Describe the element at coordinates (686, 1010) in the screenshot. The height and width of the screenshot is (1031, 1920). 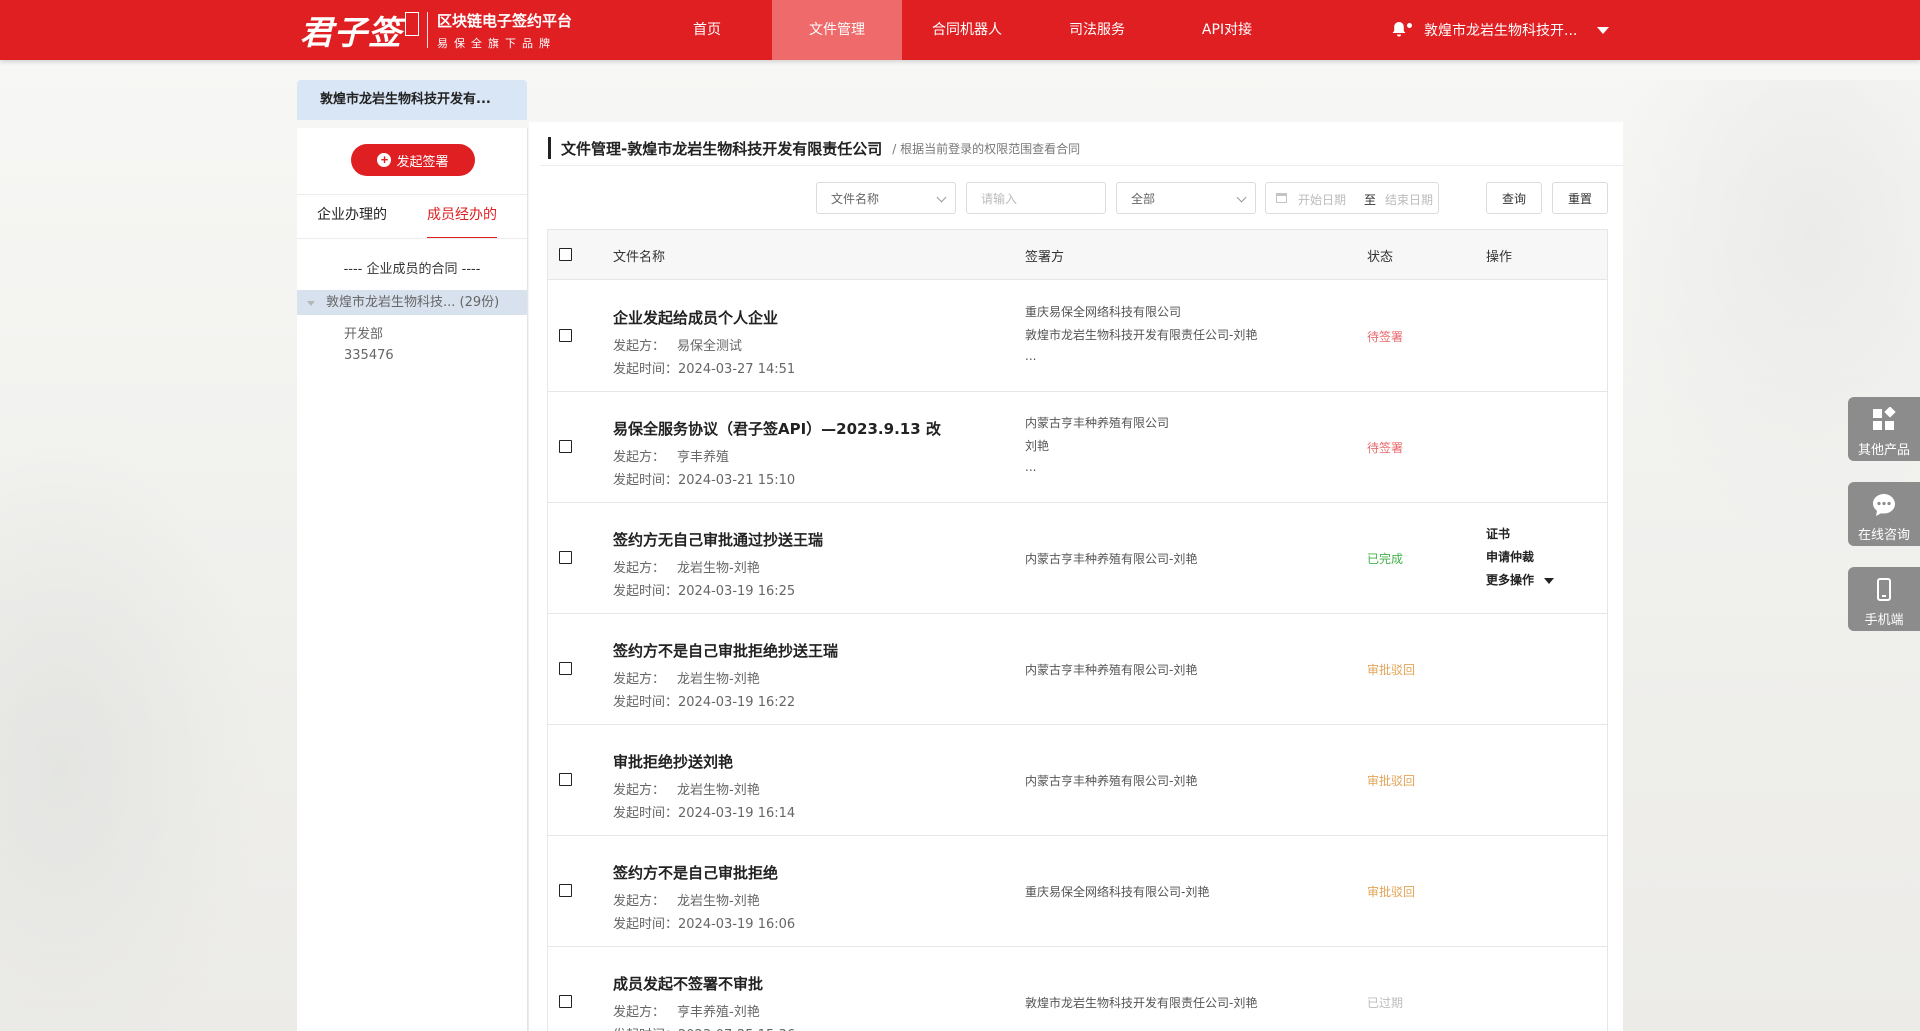
I see `initiator-line: 发起方： 亨丰养殖-刘艳` at that location.